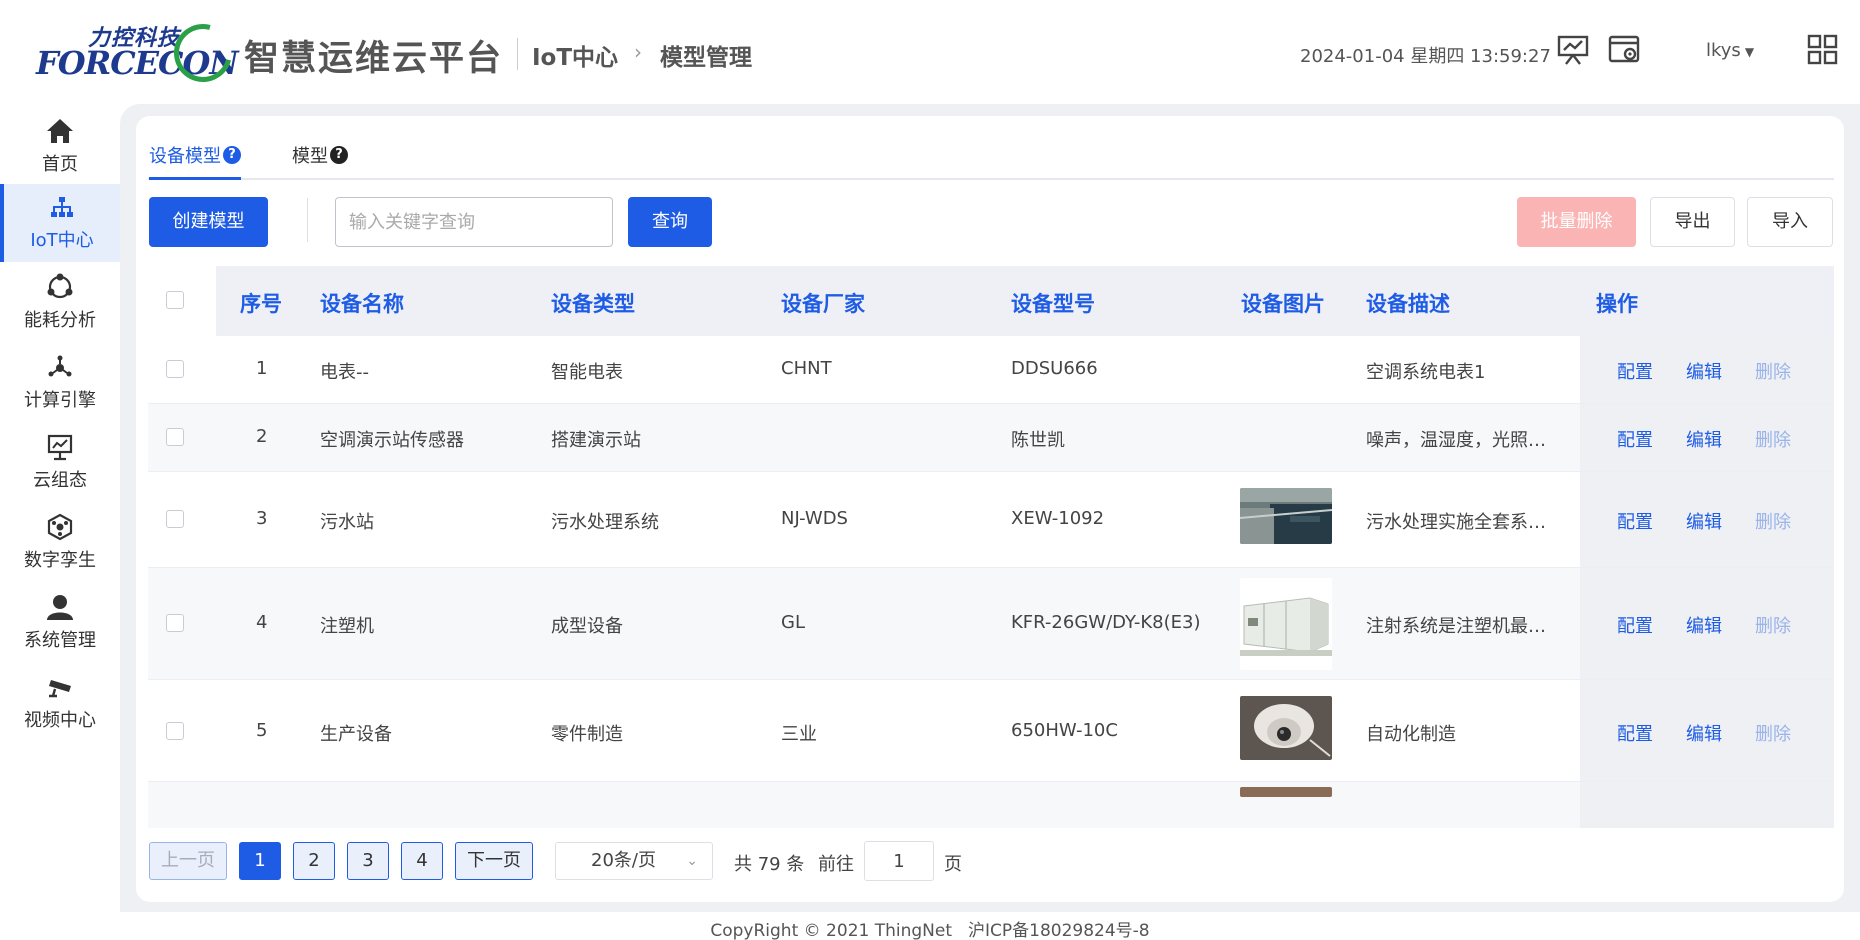  What do you see at coordinates (1064, 730) in the screenshot?
I see `cell-model: 650HW-10C` at bounding box center [1064, 730].